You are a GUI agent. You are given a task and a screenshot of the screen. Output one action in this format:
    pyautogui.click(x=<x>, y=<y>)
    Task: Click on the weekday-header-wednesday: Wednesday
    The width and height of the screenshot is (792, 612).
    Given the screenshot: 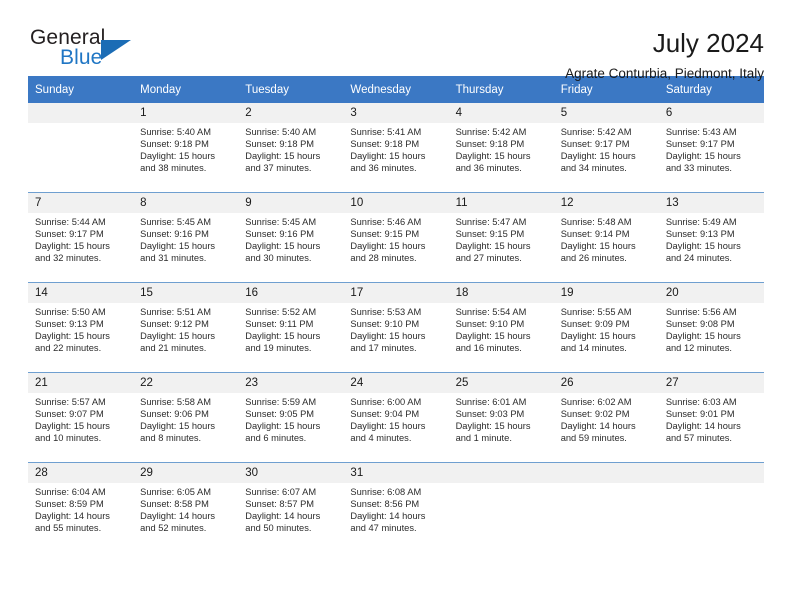 What is the action you would take?
    pyautogui.click(x=396, y=89)
    